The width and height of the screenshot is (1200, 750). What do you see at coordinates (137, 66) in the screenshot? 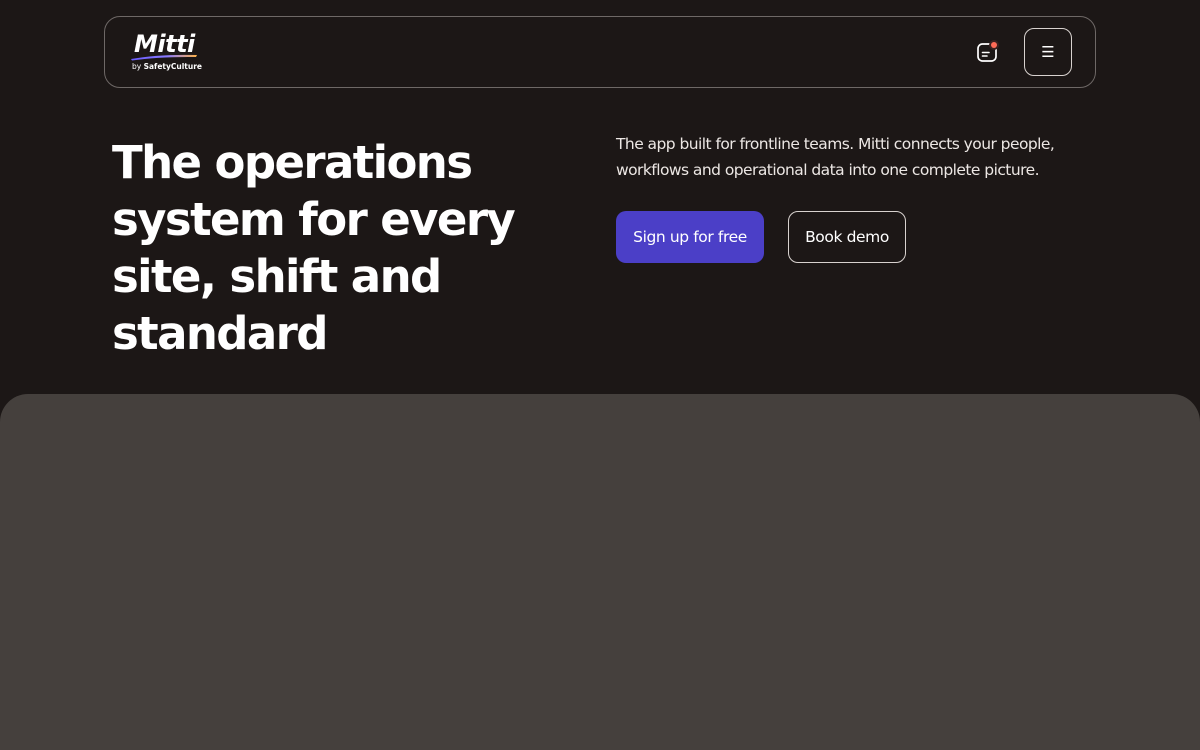
I see `logo-byline-prefix: by` at bounding box center [137, 66].